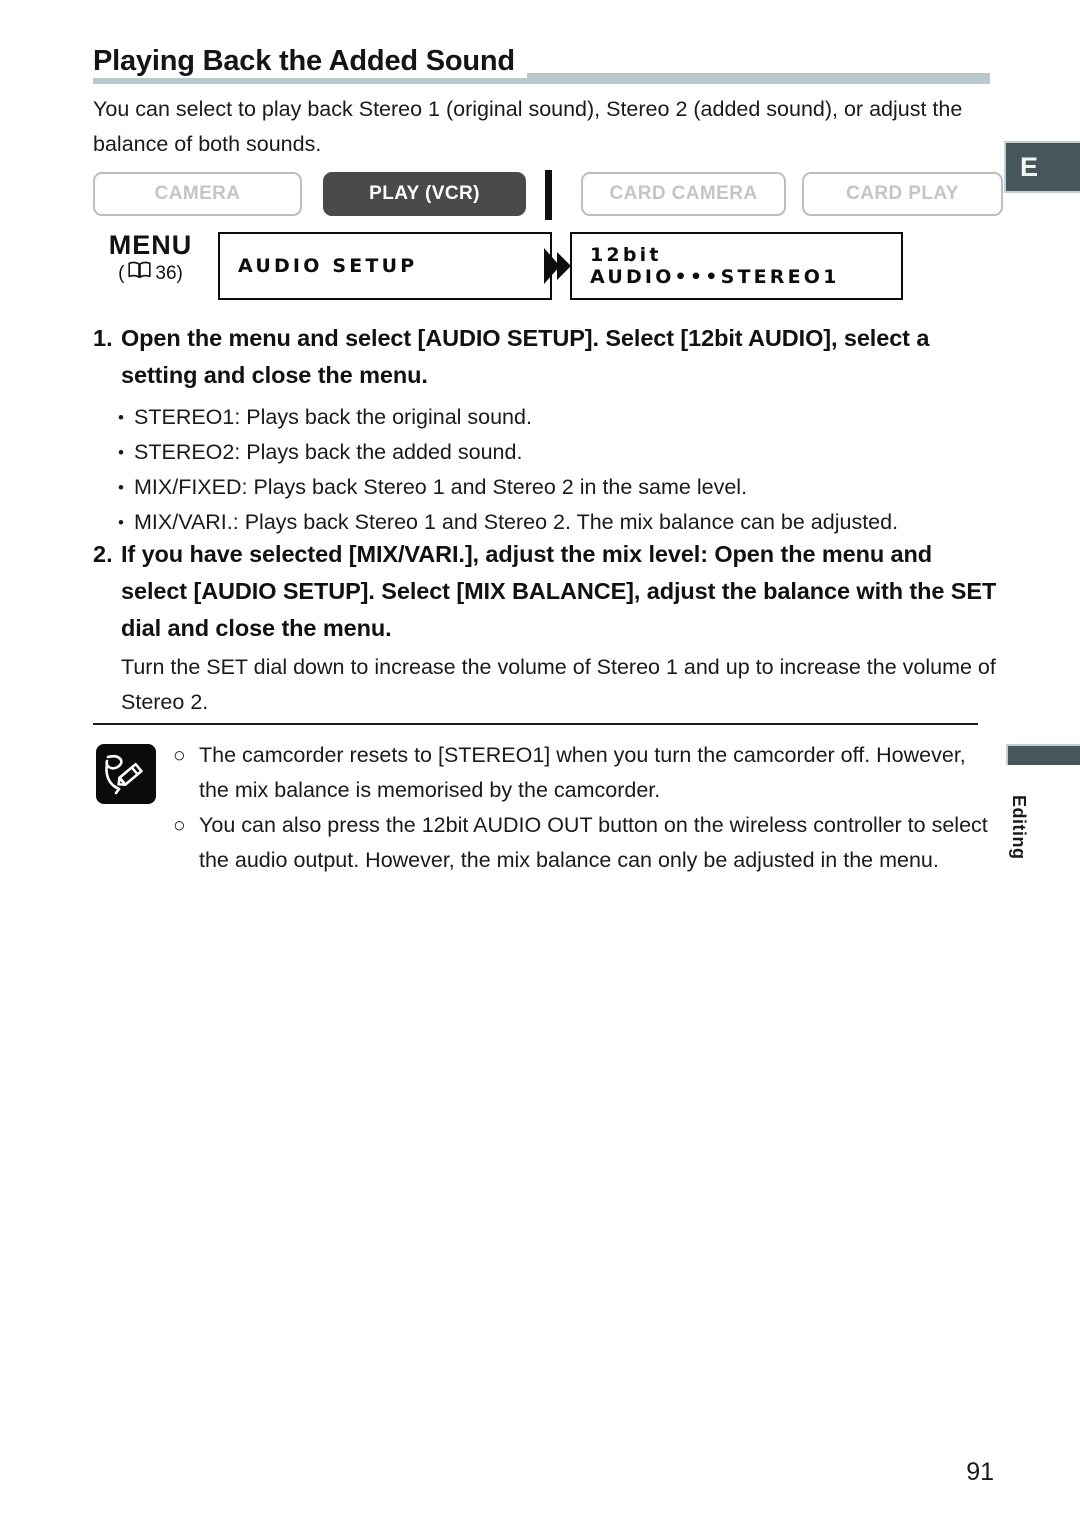 The height and width of the screenshot is (1533, 1080). Describe the element at coordinates (121, 273) in the screenshot. I see `menu-ref-open-paren: (` at that location.